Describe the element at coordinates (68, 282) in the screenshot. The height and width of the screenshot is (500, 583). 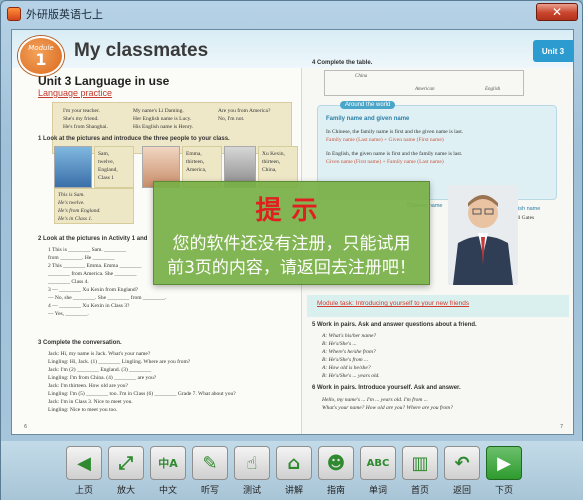
I see `exercise-line: ________ Class 4.` at that location.